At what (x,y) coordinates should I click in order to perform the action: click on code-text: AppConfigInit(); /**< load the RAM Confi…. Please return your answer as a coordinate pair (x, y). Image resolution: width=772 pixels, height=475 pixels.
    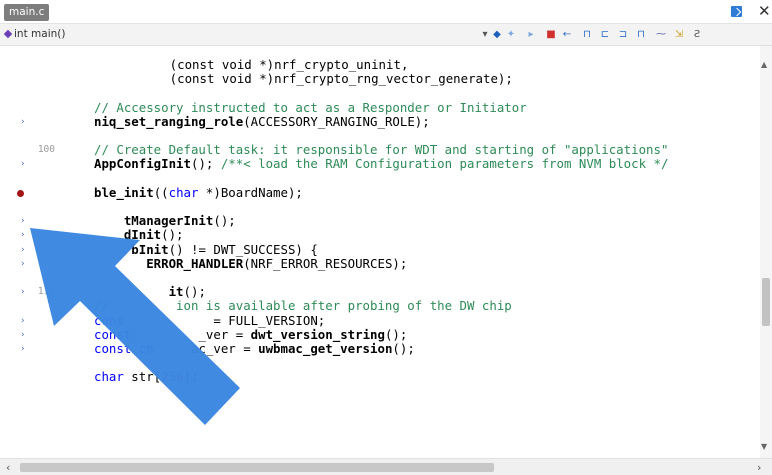
    Looking at the image, I should click on (381, 164).